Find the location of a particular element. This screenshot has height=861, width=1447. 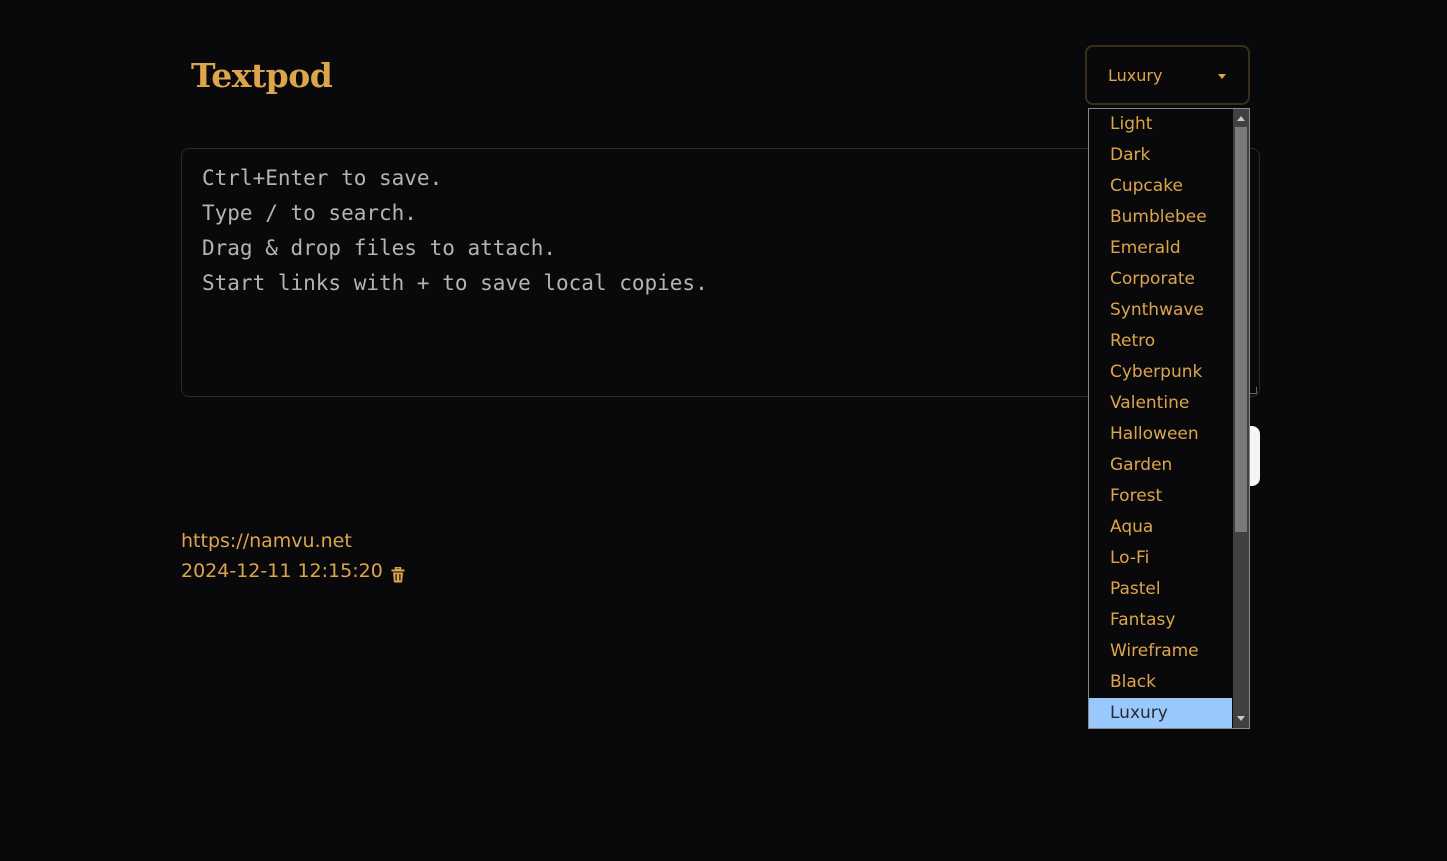

theme-option-emerald: Emerald is located at coordinates (1160, 248).